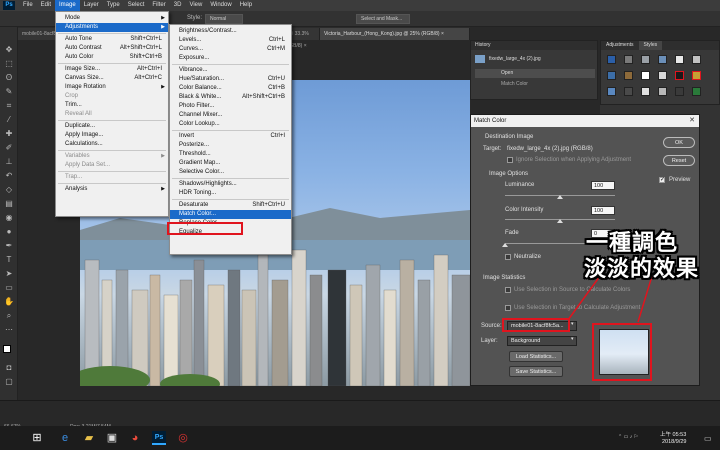 The width and height of the screenshot is (720, 450). Describe the element at coordinates (113, 5) in the screenshot. I see `menu-type: Type` at that location.